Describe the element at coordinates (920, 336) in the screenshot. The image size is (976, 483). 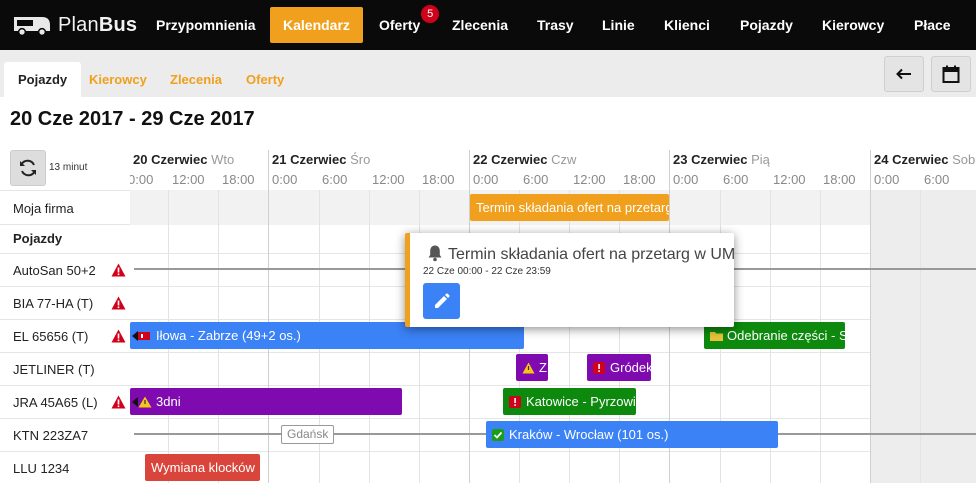
I see `hour-gridline` at that location.